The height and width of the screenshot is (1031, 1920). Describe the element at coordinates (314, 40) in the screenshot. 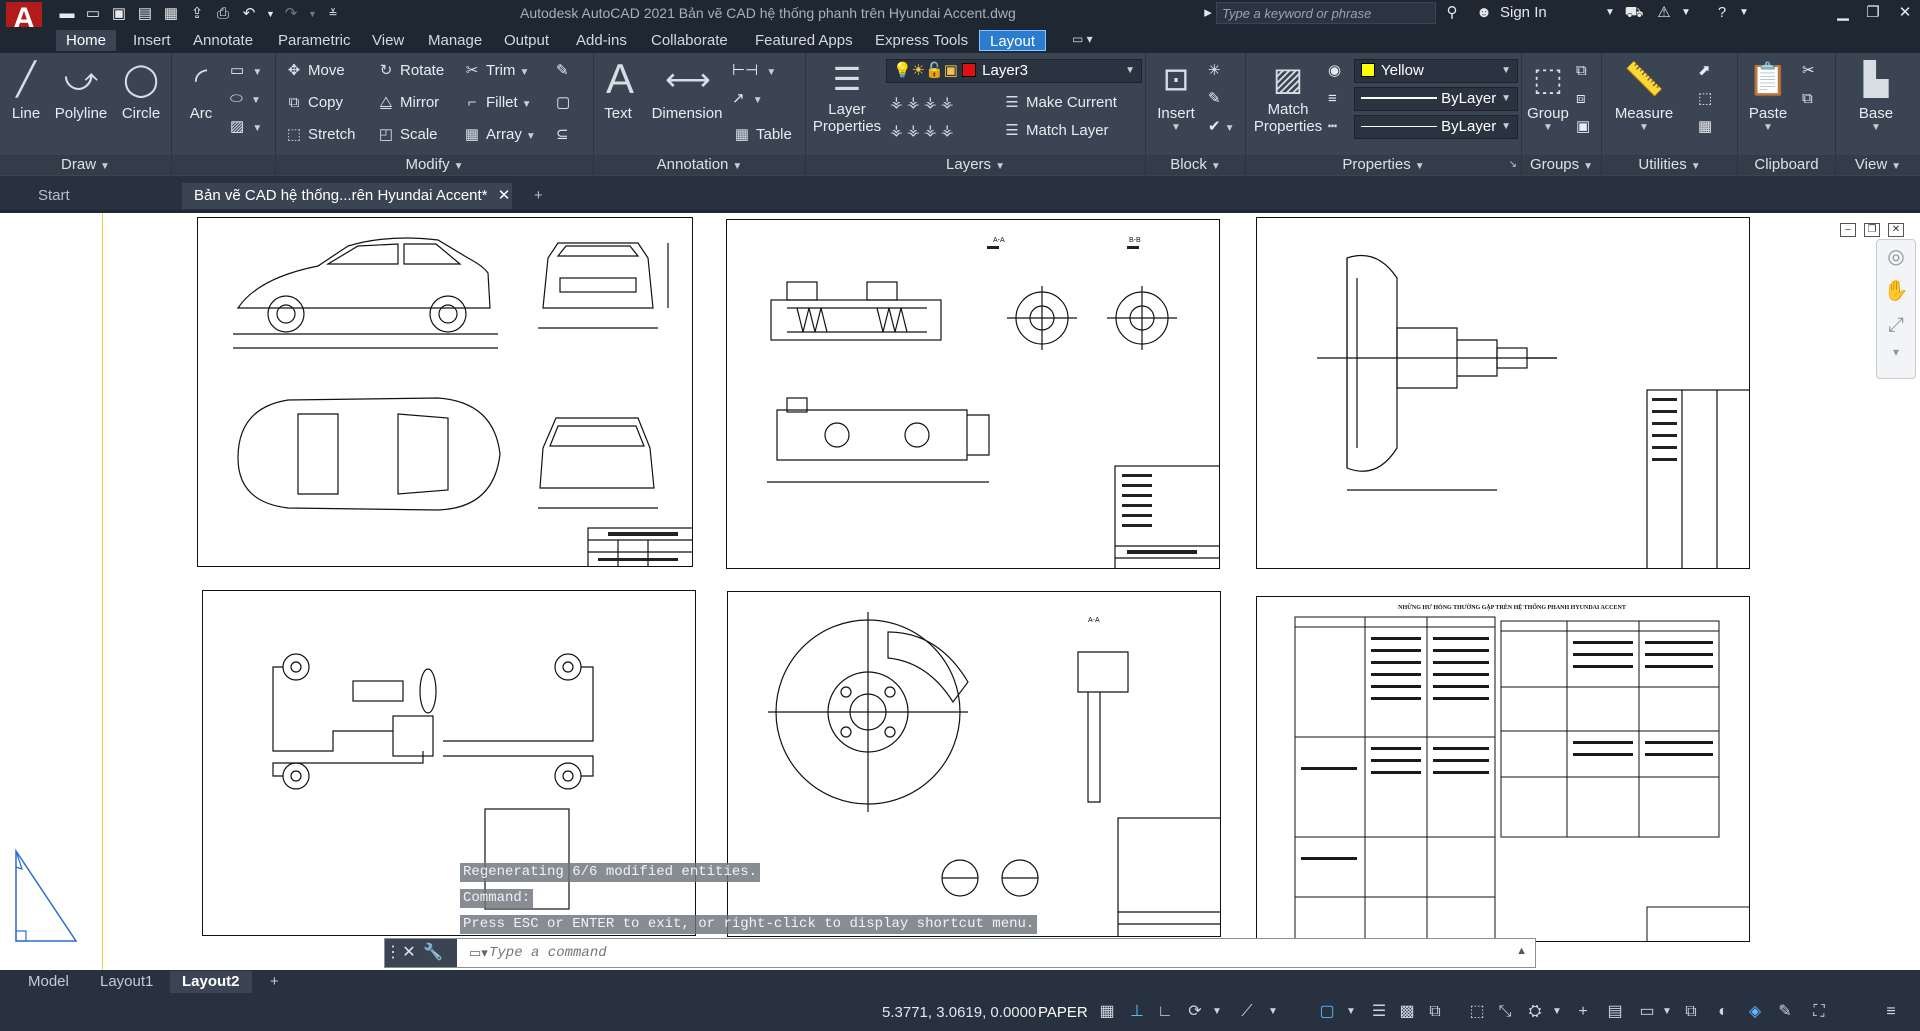

I see `tab-parametric: Parametric` at that location.